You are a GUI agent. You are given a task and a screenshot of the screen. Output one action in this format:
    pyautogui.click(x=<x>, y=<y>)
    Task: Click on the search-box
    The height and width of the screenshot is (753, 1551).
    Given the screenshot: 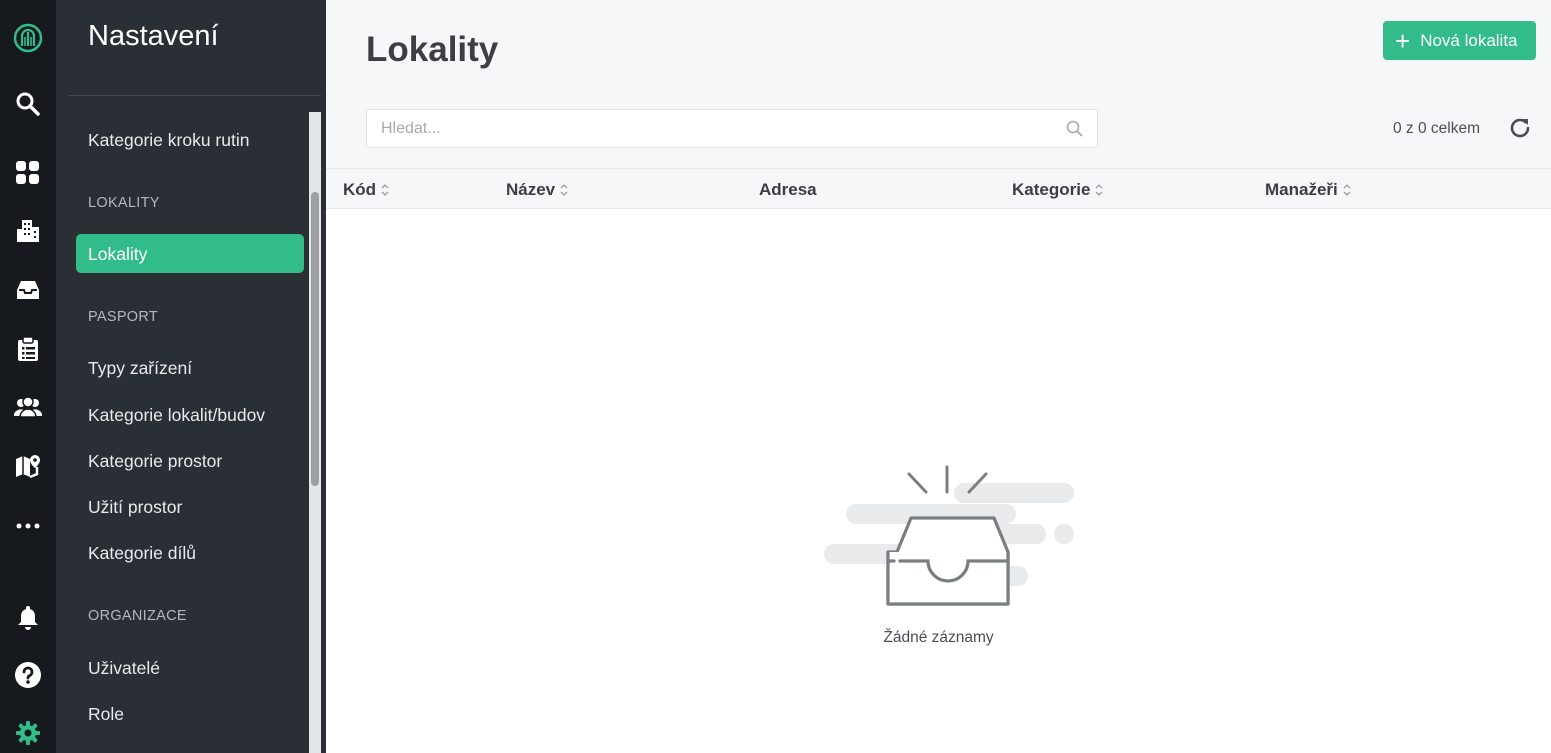 What is the action you would take?
    pyautogui.click(x=732, y=128)
    